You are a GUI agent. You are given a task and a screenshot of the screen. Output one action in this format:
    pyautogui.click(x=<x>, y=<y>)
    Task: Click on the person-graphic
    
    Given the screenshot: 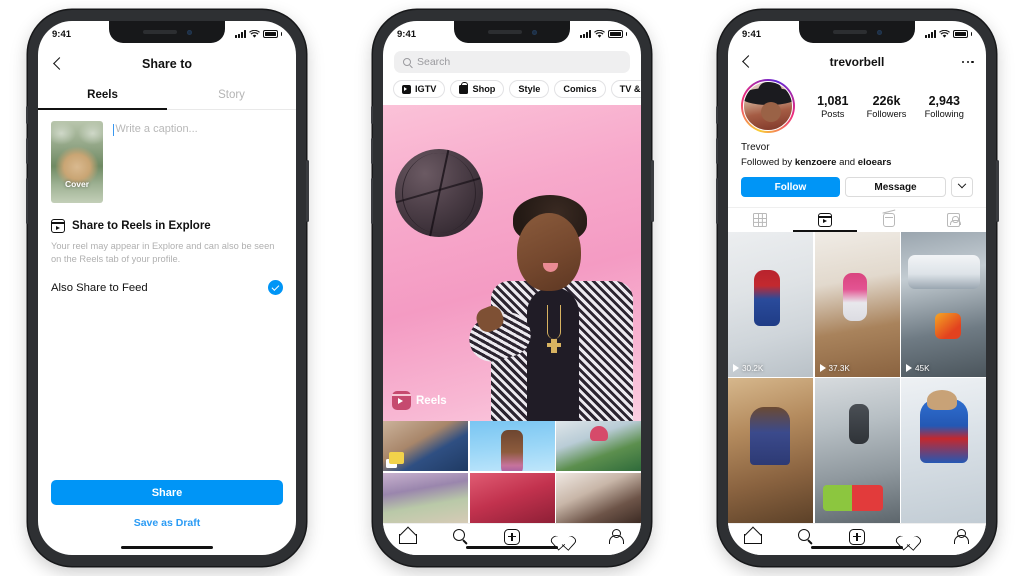 What is the action you would take?
    pyautogui.click(x=552, y=305)
    